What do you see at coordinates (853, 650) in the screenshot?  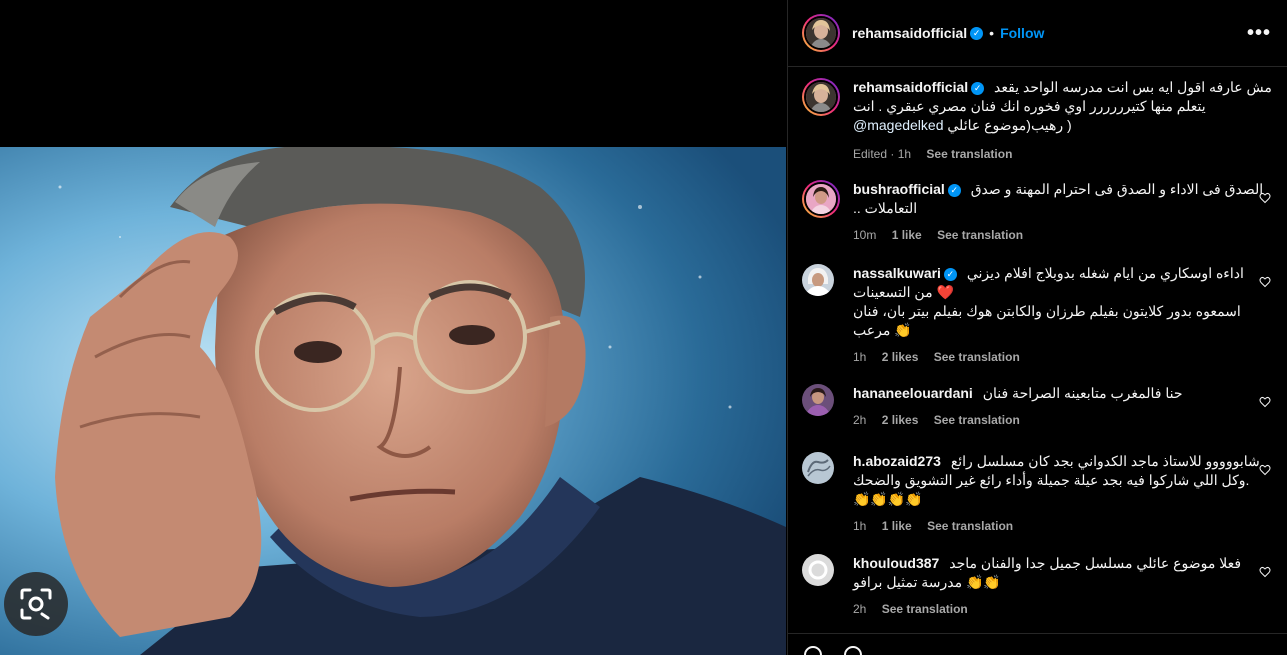 I see `comment-action-icon` at bounding box center [853, 650].